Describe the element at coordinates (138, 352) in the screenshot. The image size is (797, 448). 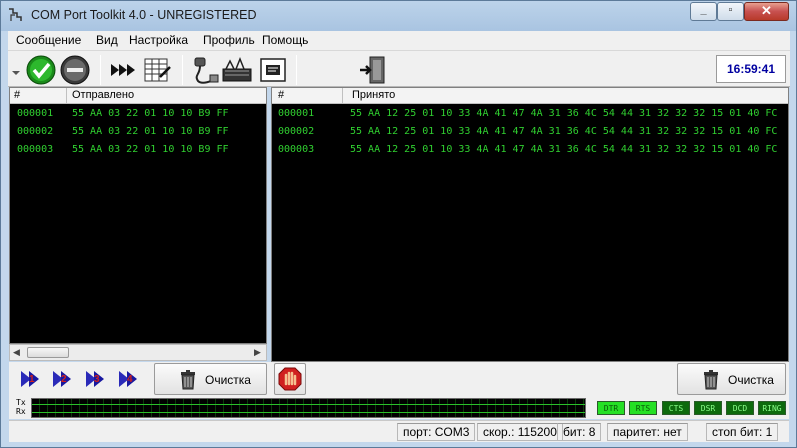
I see `horizontal-scrollbar: ◀ ▶` at that location.